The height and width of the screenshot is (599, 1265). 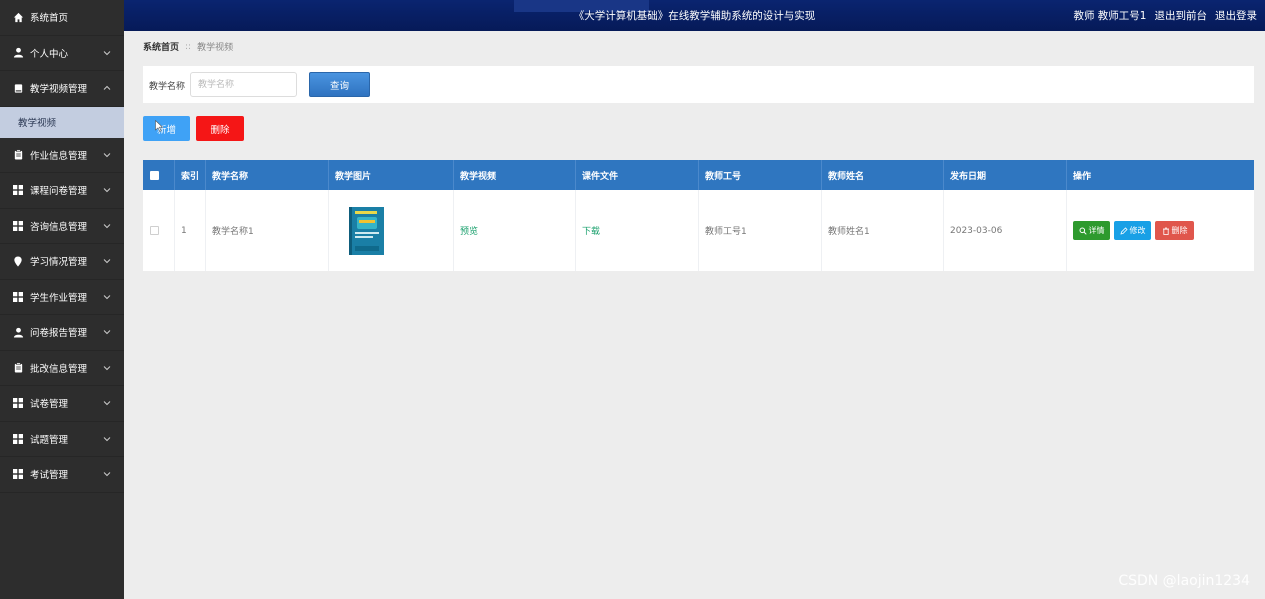 I want to click on sidebar-item-label: 问卷报告管理, so click(x=59, y=334).